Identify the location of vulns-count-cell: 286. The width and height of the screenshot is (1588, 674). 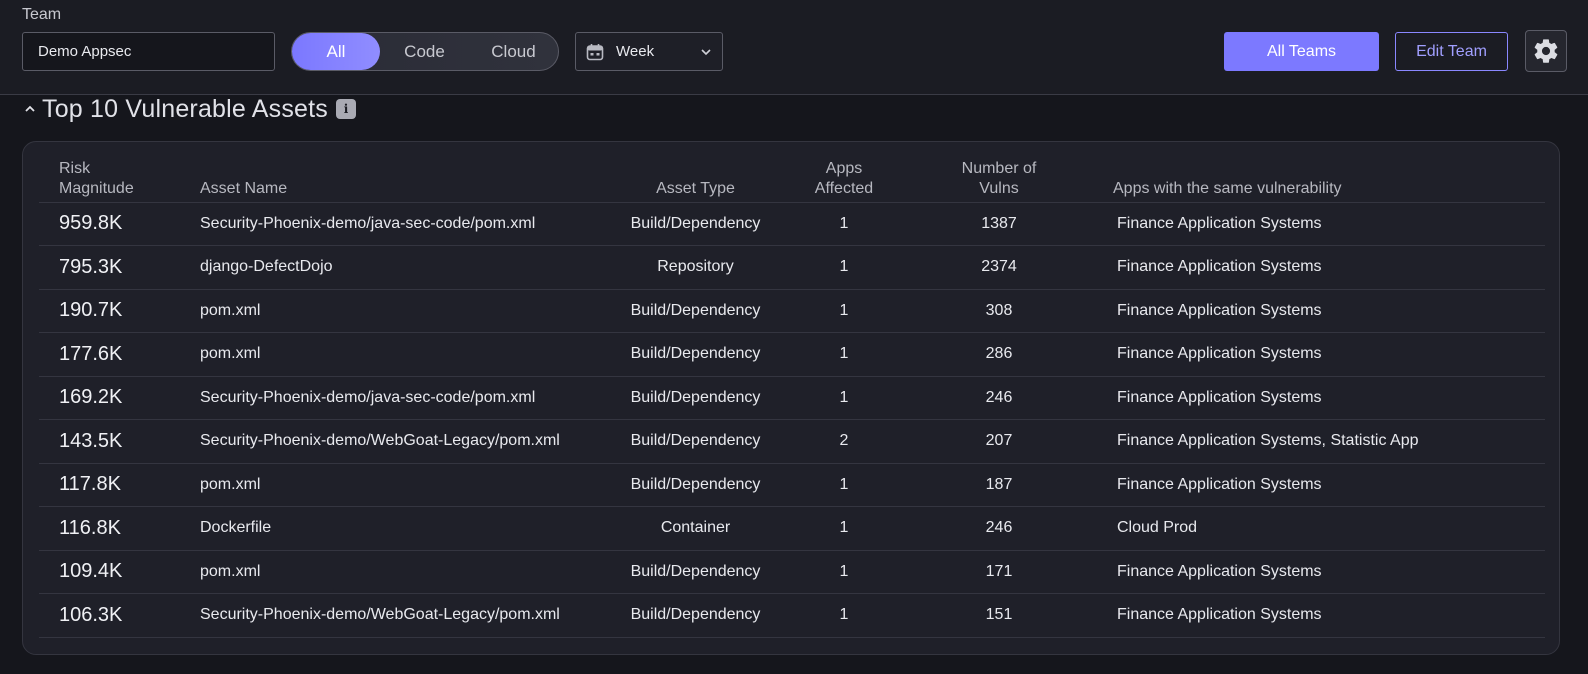
(999, 354).